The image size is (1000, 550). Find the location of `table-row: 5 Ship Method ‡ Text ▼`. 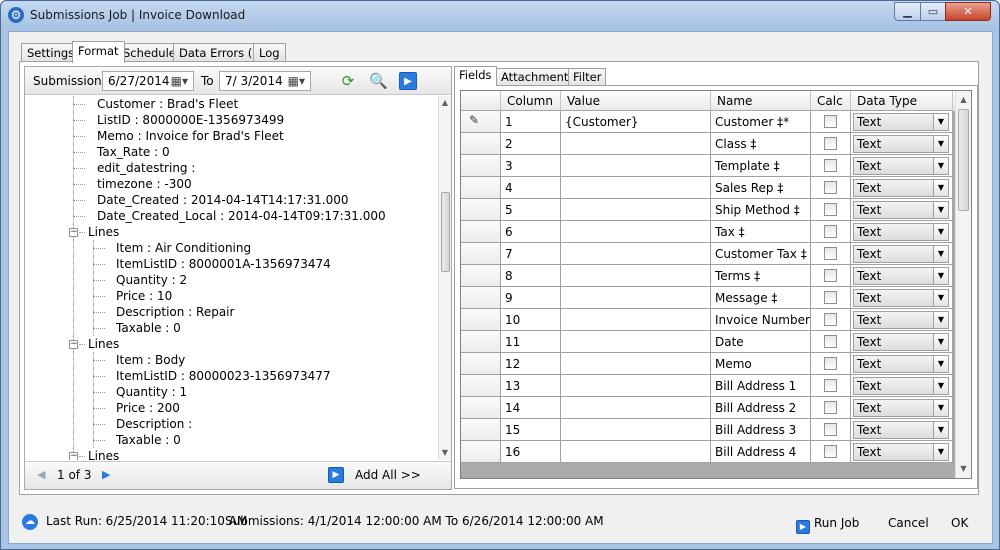

table-row: 5 Ship Method ‡ Text ▼ is located at coordinates (707, 210).